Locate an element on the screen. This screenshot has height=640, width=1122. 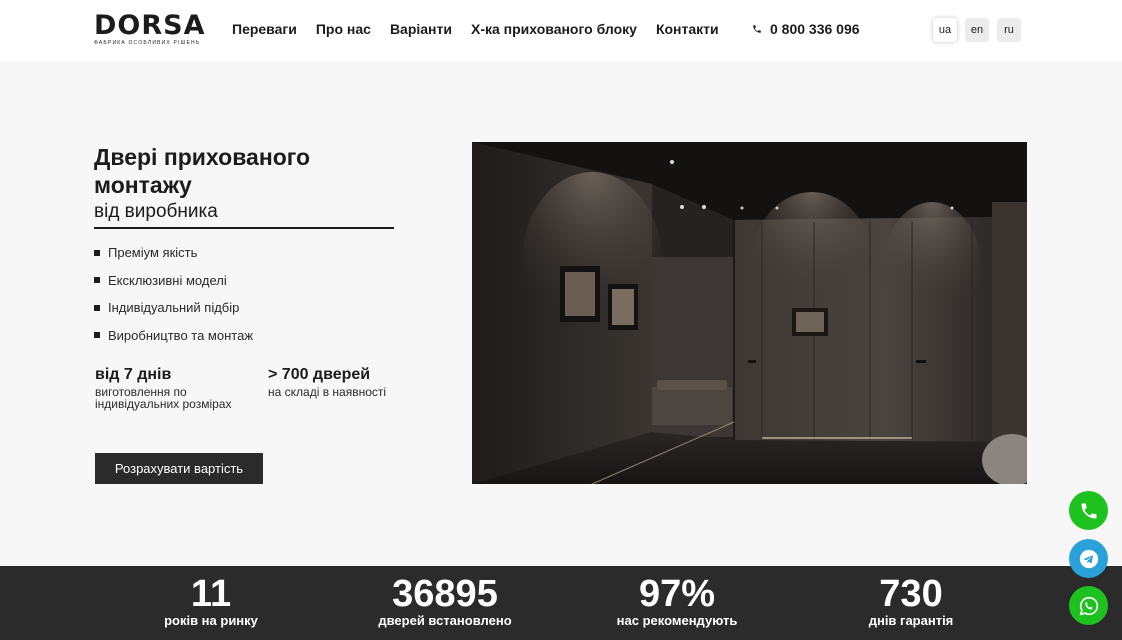
stat-label: нас рекомендують is located at coordinates (677, 620).